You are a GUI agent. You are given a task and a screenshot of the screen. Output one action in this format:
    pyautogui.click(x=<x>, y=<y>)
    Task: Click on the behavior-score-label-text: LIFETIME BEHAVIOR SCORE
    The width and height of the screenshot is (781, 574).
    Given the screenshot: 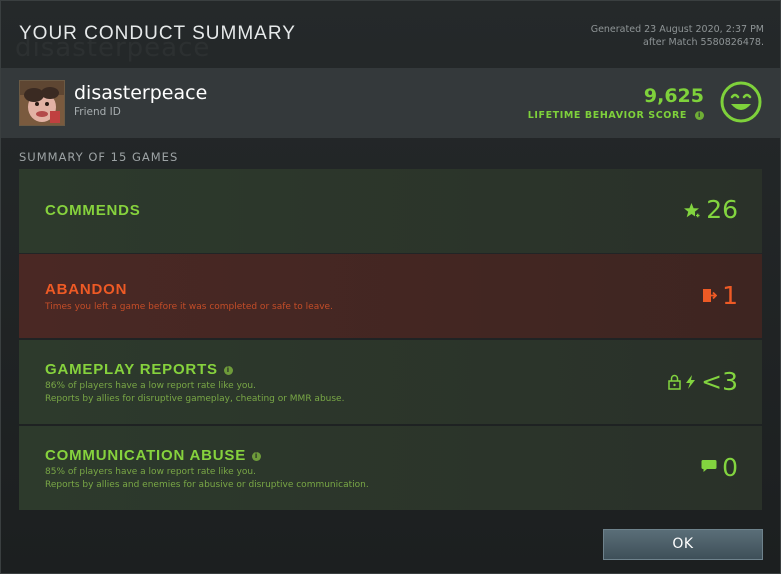 What is the action you would take?
    pyautogui.click(x=607, y=115)
    